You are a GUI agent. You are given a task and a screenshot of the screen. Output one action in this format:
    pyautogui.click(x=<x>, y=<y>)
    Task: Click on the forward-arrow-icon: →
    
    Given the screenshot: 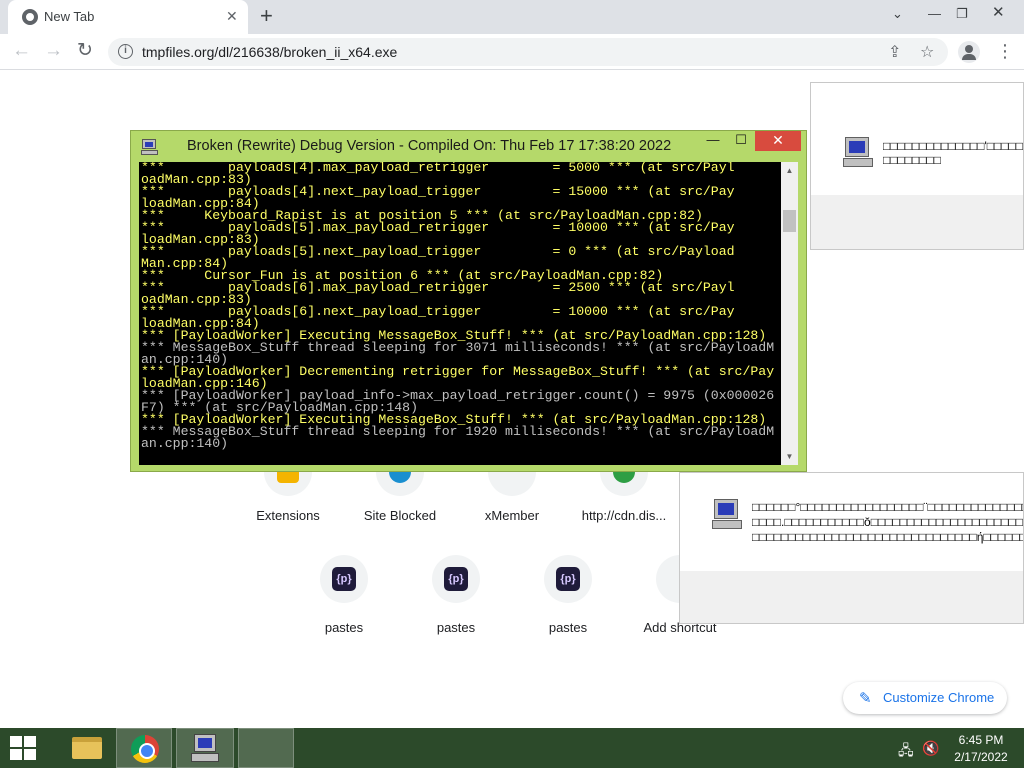 What is the action you would take?
    pyautogui.click(x=53, y=51)
    